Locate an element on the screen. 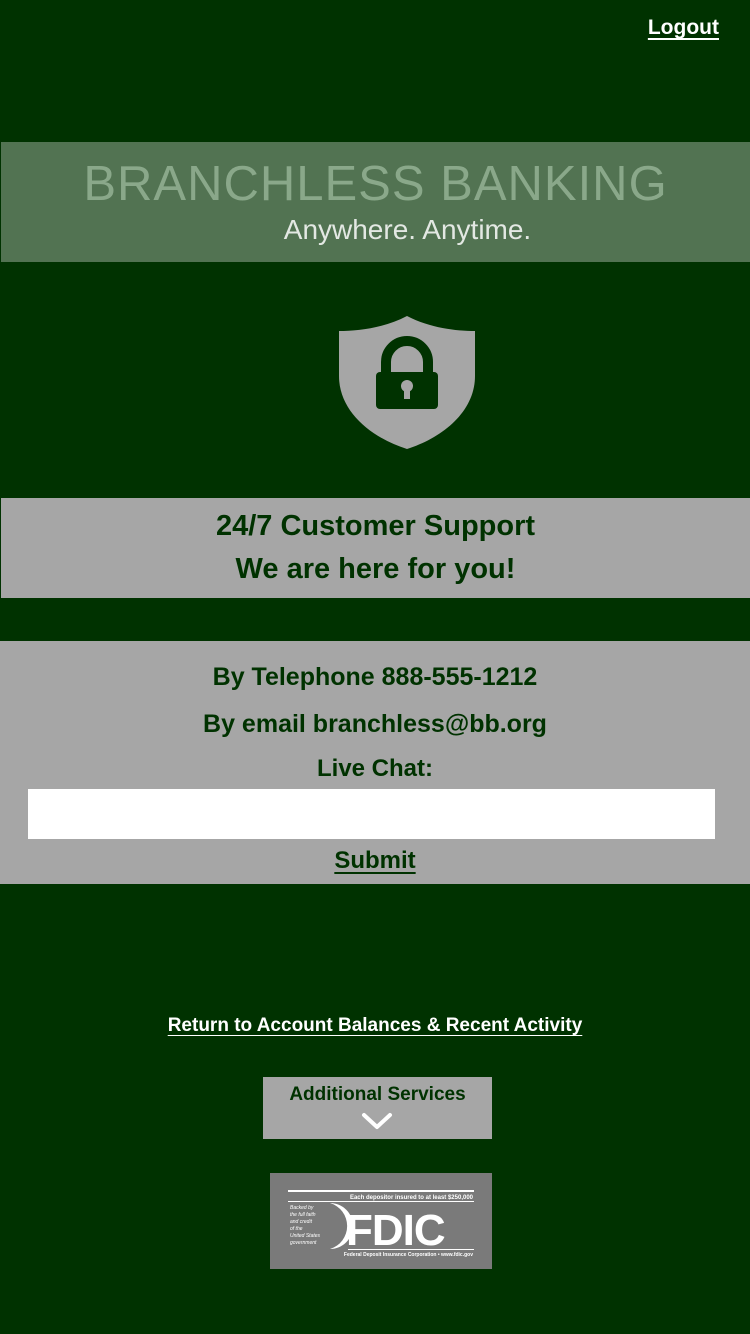  svg-text: Backed by is located at coordinates (302, 1208).